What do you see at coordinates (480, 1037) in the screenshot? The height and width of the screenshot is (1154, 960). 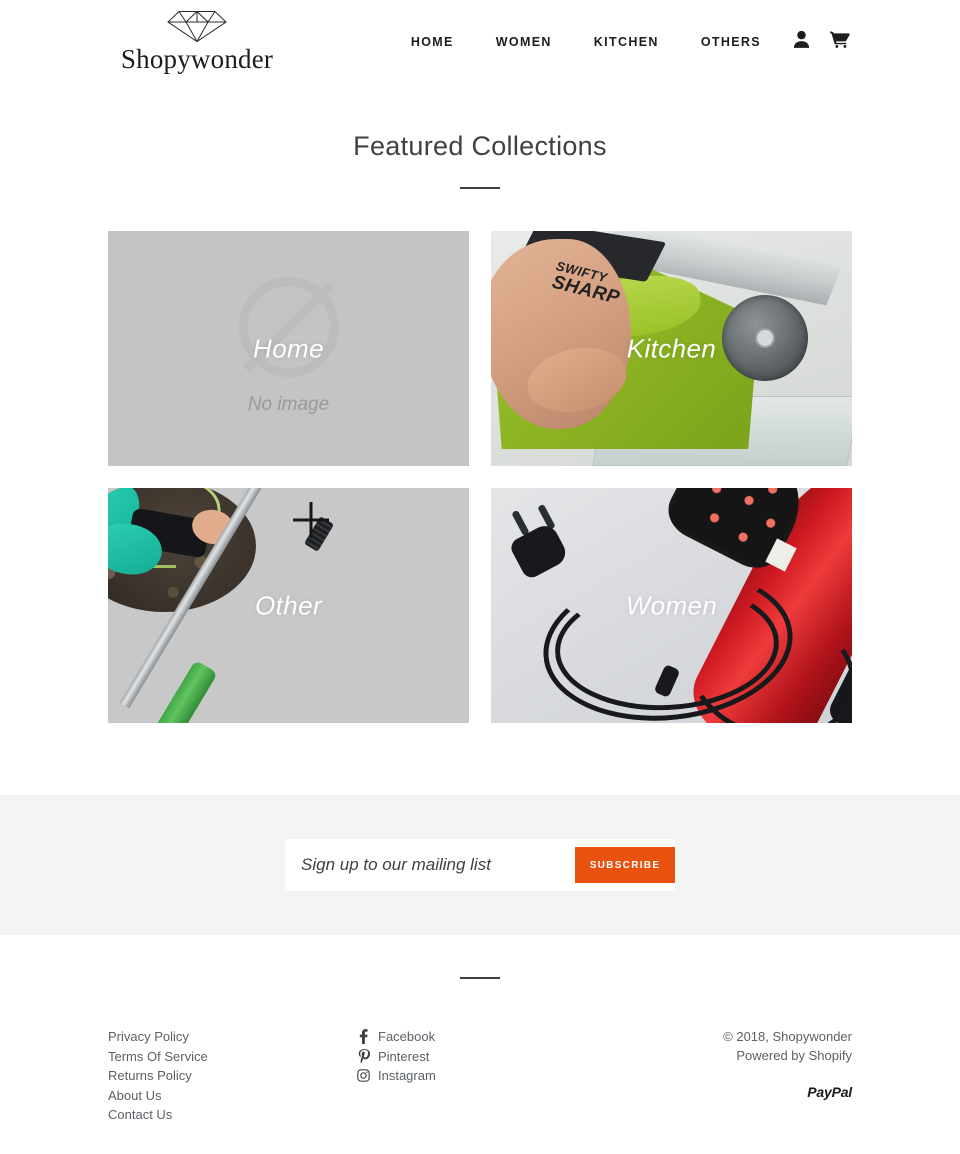 I see `social-link-facebook: Facebook` at bounding box center [480, 1037].